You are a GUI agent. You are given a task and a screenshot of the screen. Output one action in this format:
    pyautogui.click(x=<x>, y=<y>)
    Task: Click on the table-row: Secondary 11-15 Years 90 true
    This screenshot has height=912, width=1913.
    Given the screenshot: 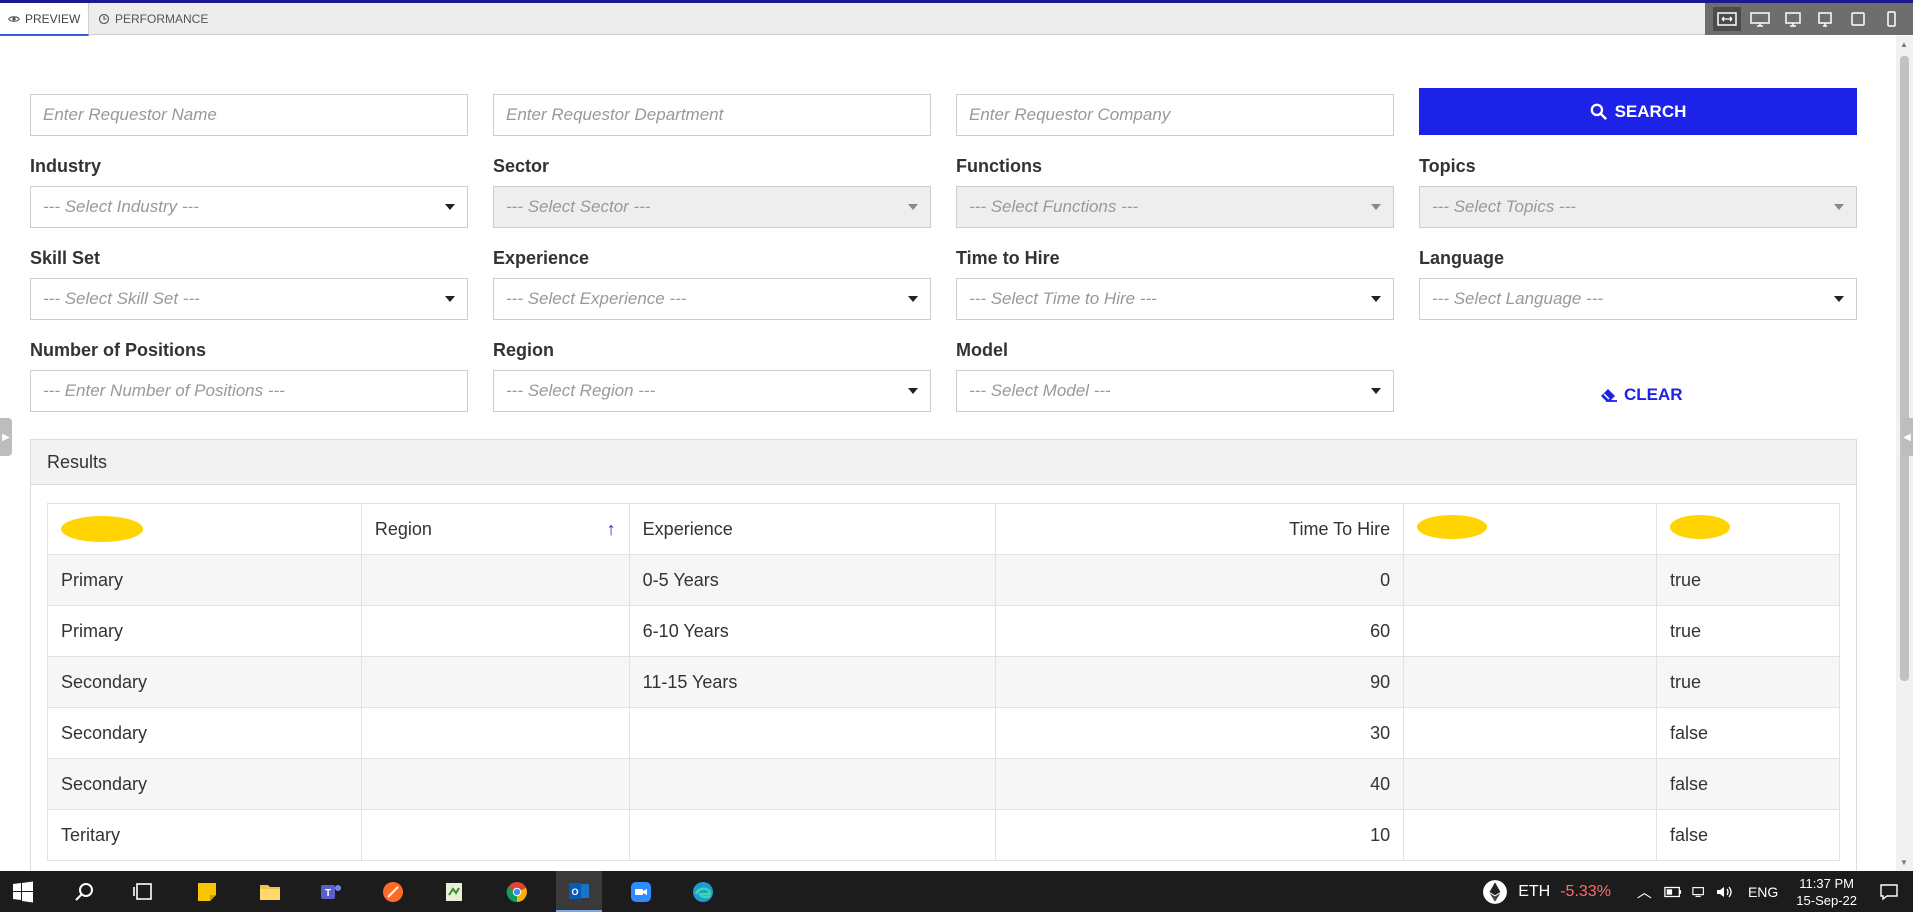 What is the action you would take?
    pyautogui.click(x=943, y=682)
    